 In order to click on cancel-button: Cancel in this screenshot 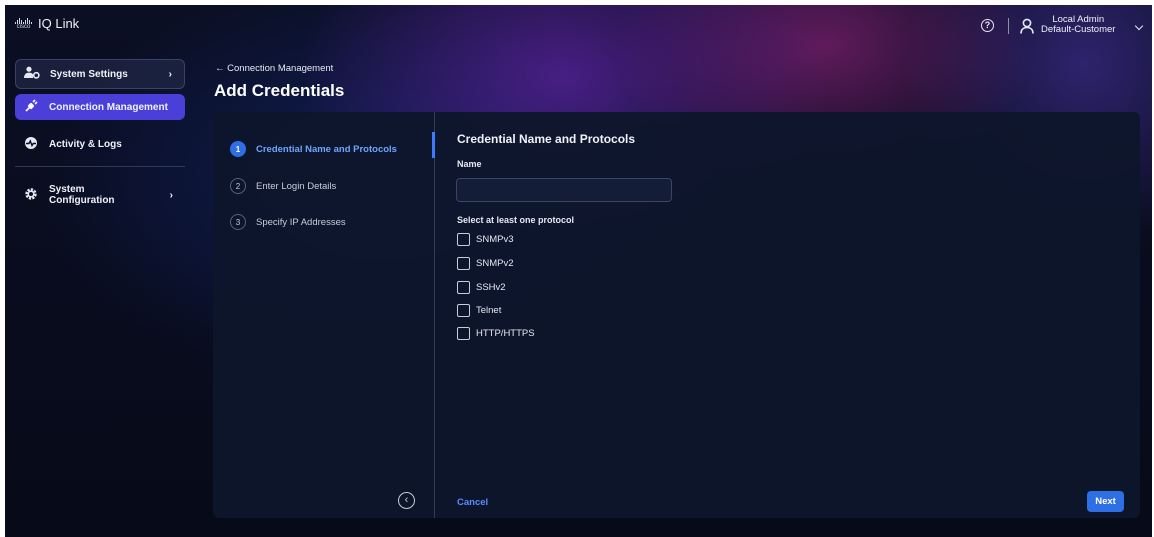, I will do `click(472, 502)`.